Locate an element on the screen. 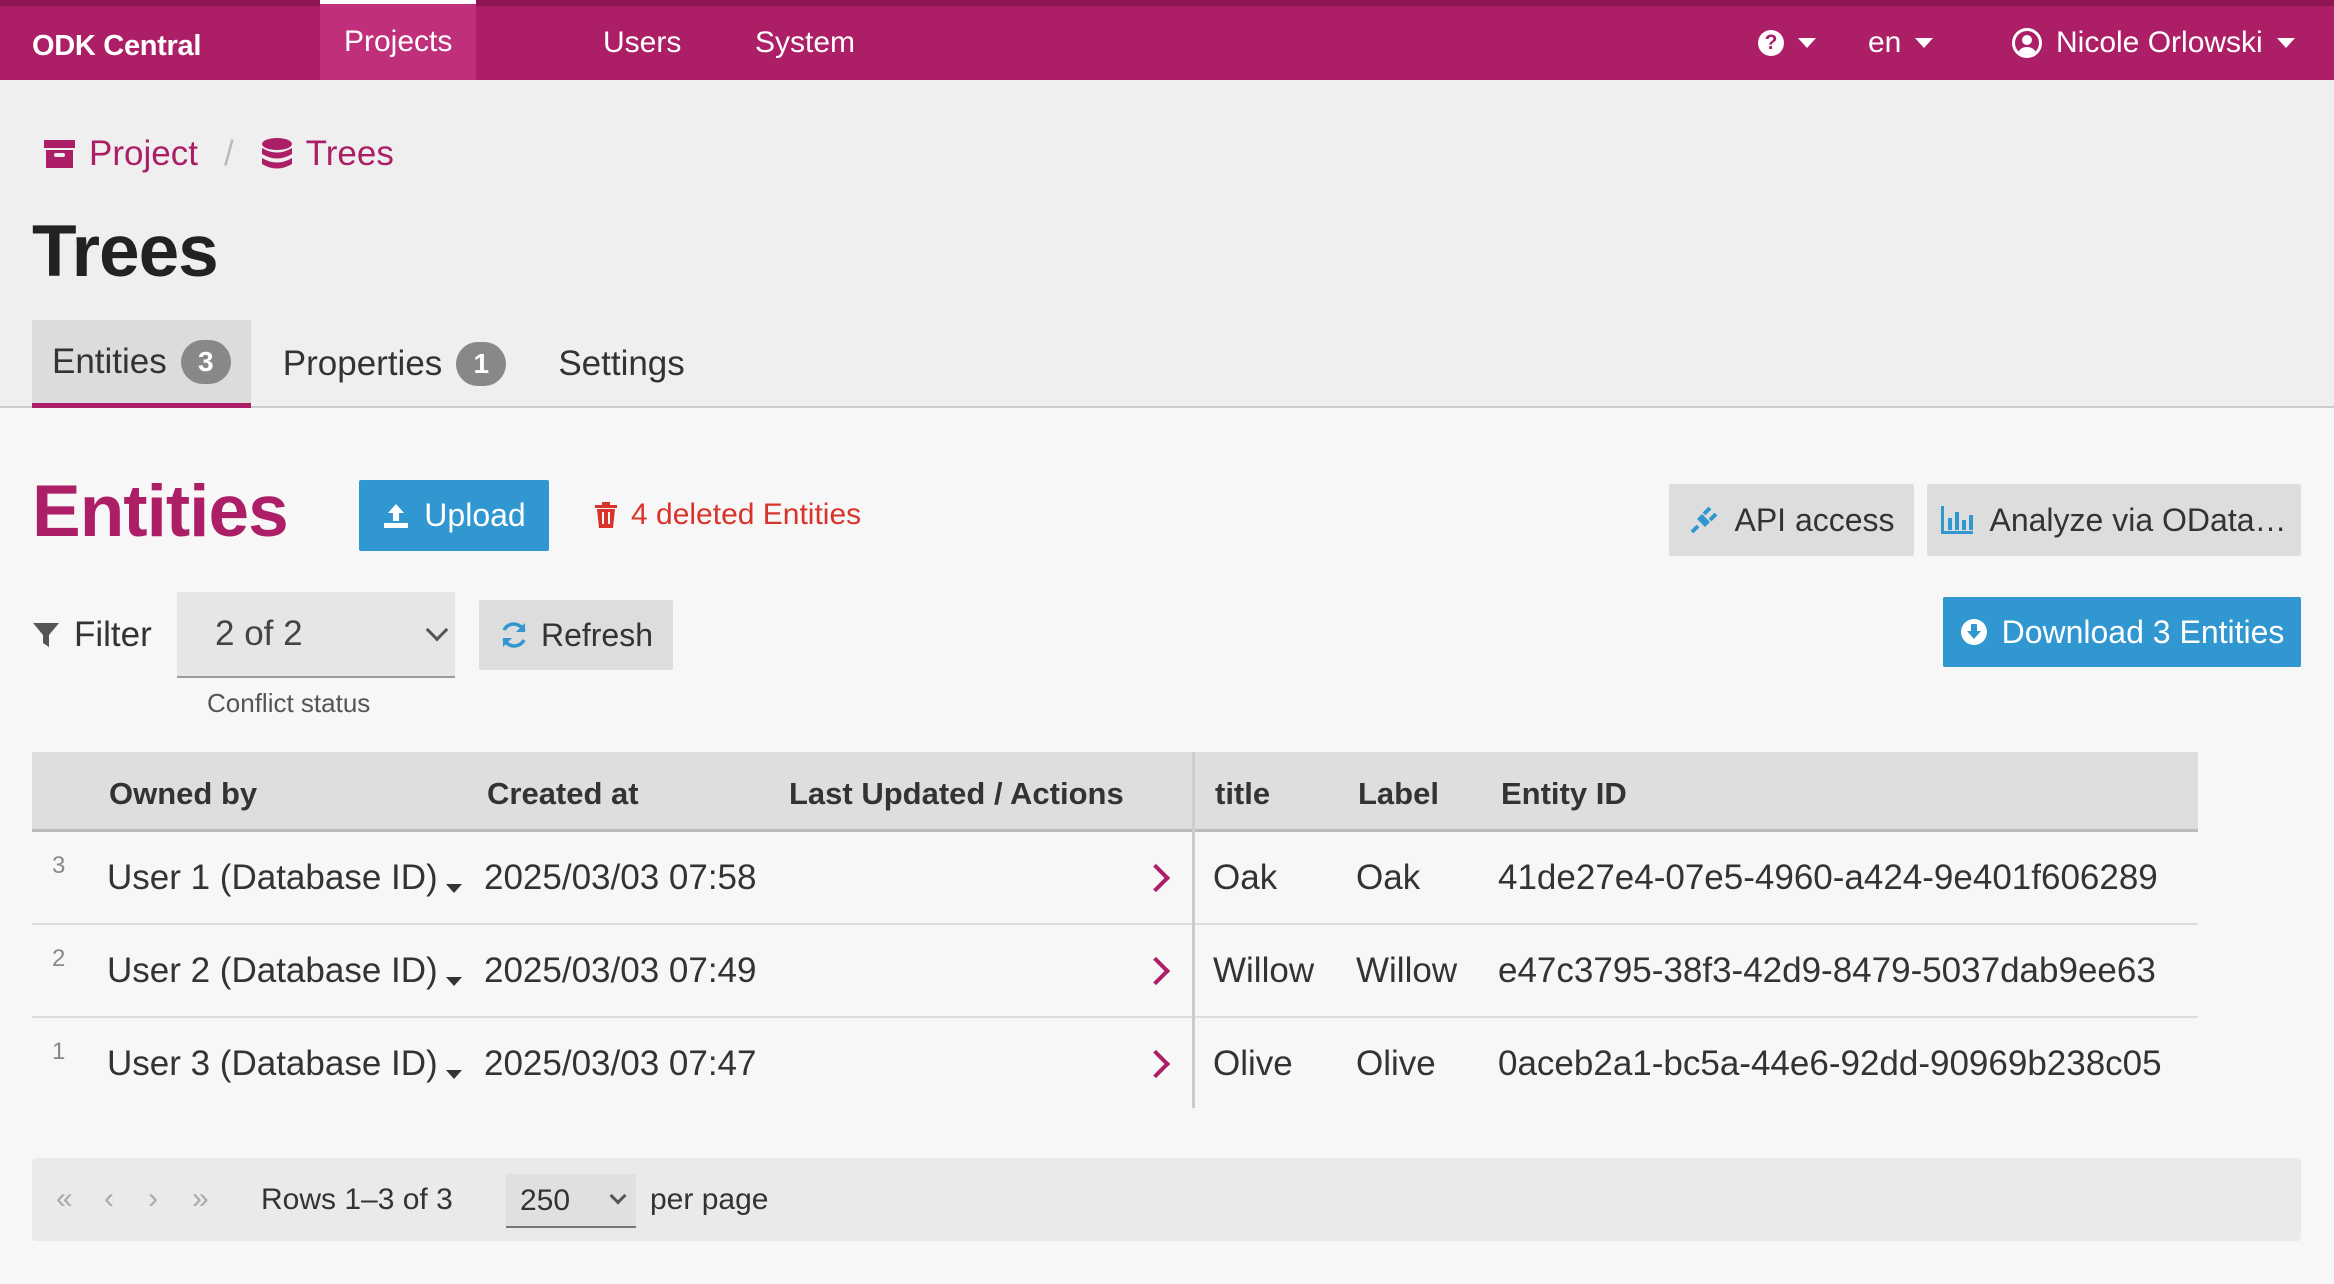 This screenshot has width=2334, height=1284. entity-label: Willow is located at coordinates (1407, 970).